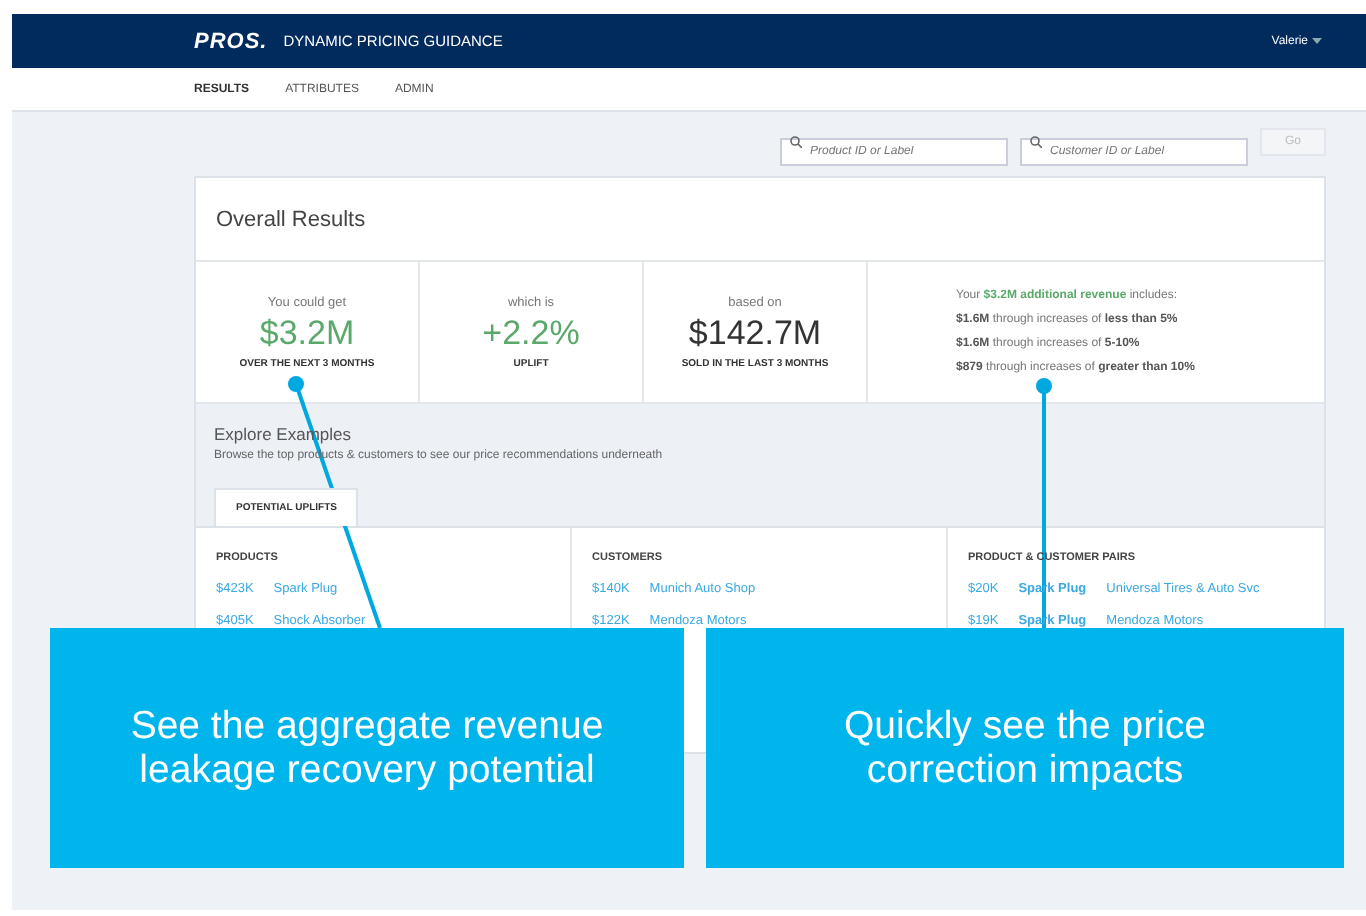  Describe the element at coordinates (291, 219) in the screenshot. I see `card-title: Overall Results` at that location.